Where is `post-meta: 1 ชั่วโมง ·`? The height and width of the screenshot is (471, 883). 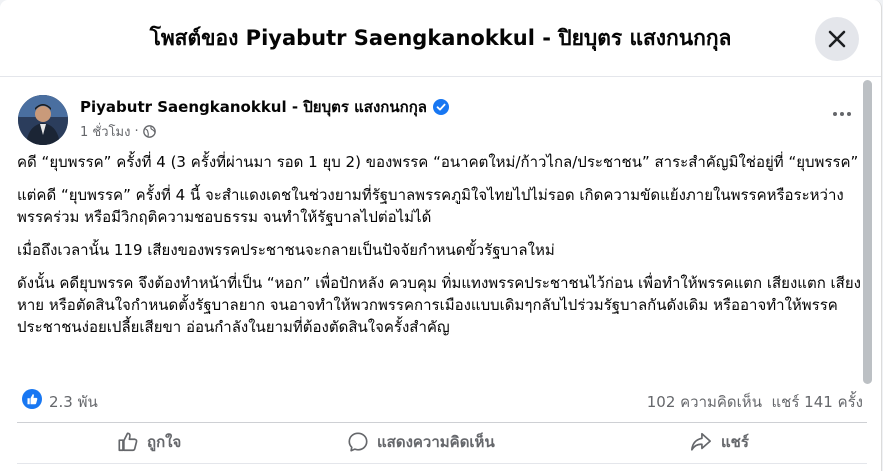 post-meta: 1 ชั่วโมง · is located at coordinates (118, 131).